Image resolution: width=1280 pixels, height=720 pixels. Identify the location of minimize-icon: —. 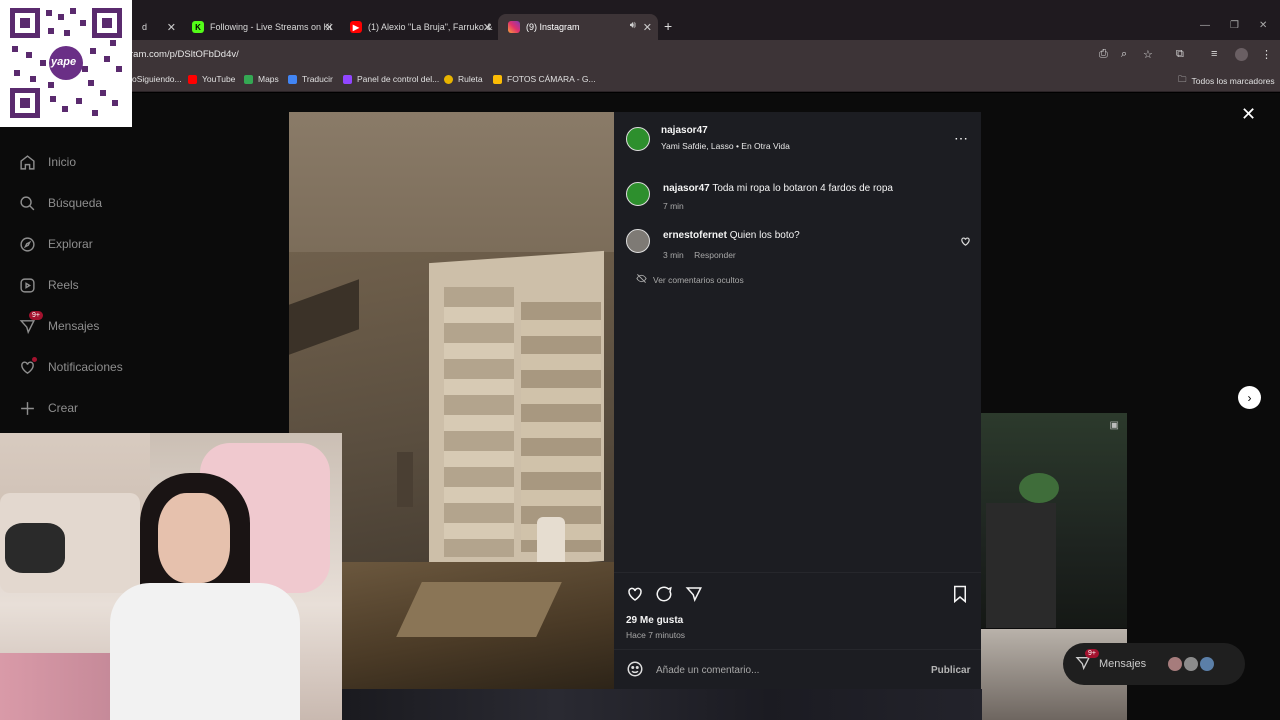
(1205, 25).